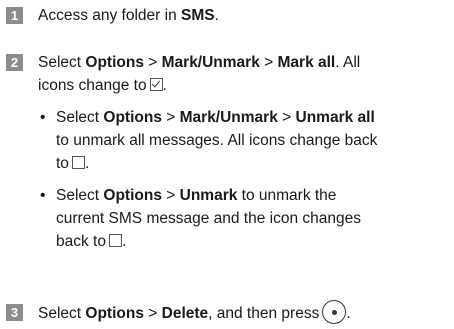  I want to click on step-3-text: Select Options > Delete, and then press., so click(194, 312).